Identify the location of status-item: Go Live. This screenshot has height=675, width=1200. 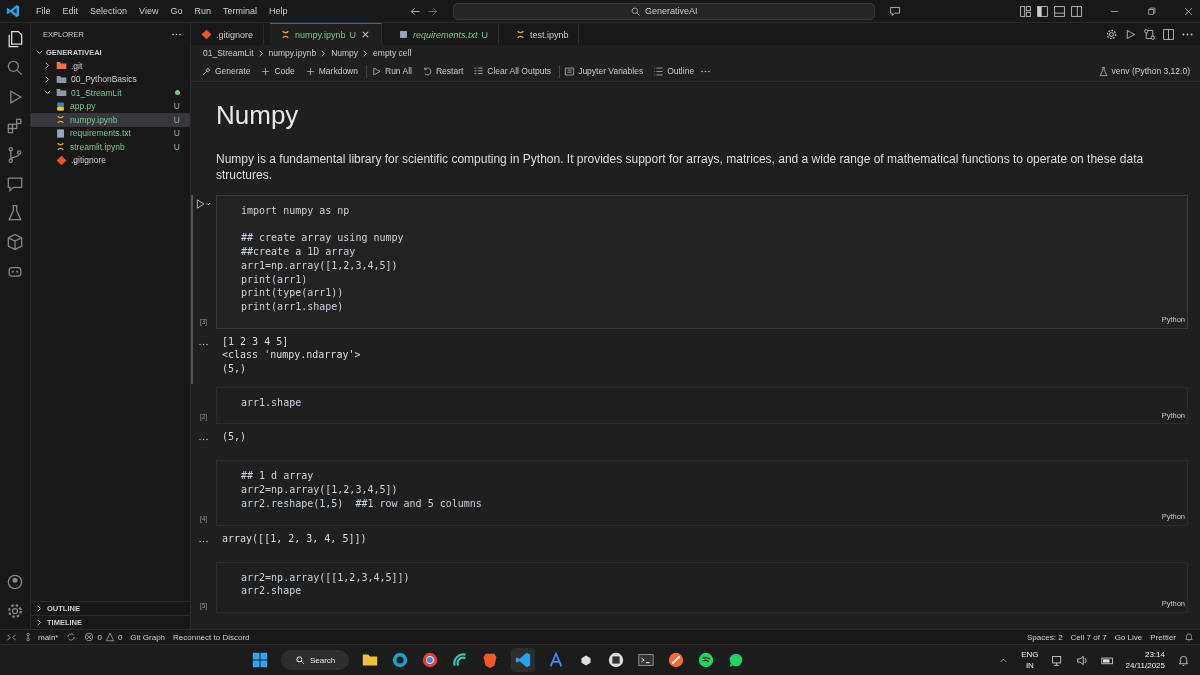
(1128, 637).